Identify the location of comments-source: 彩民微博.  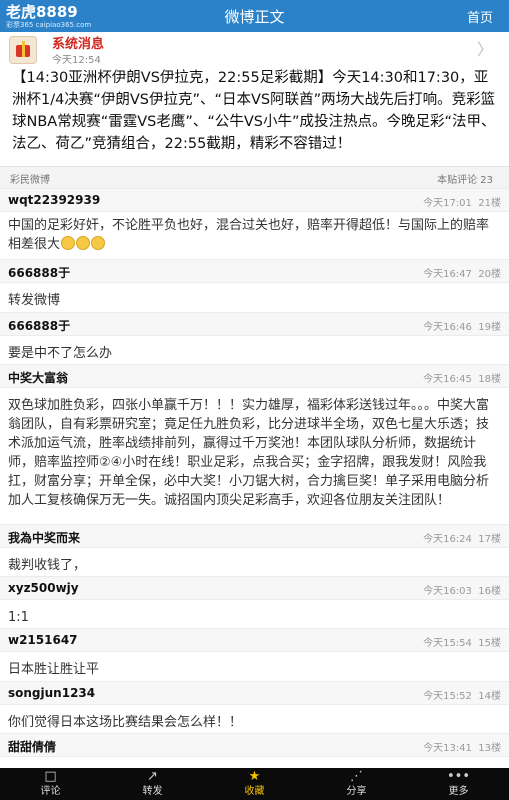
(30, 180).